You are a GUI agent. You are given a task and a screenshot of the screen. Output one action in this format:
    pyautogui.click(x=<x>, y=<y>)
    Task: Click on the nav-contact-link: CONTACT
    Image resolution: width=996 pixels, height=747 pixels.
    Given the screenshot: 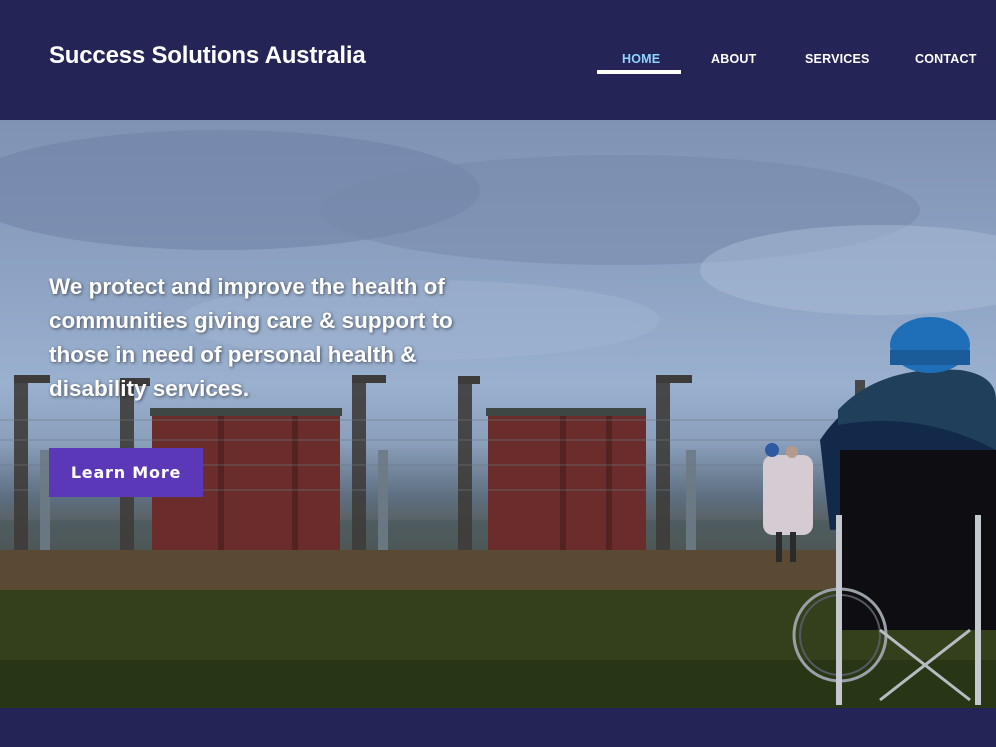 What is the action you would take?
    pyautogui.click(x=946, y=59)
    